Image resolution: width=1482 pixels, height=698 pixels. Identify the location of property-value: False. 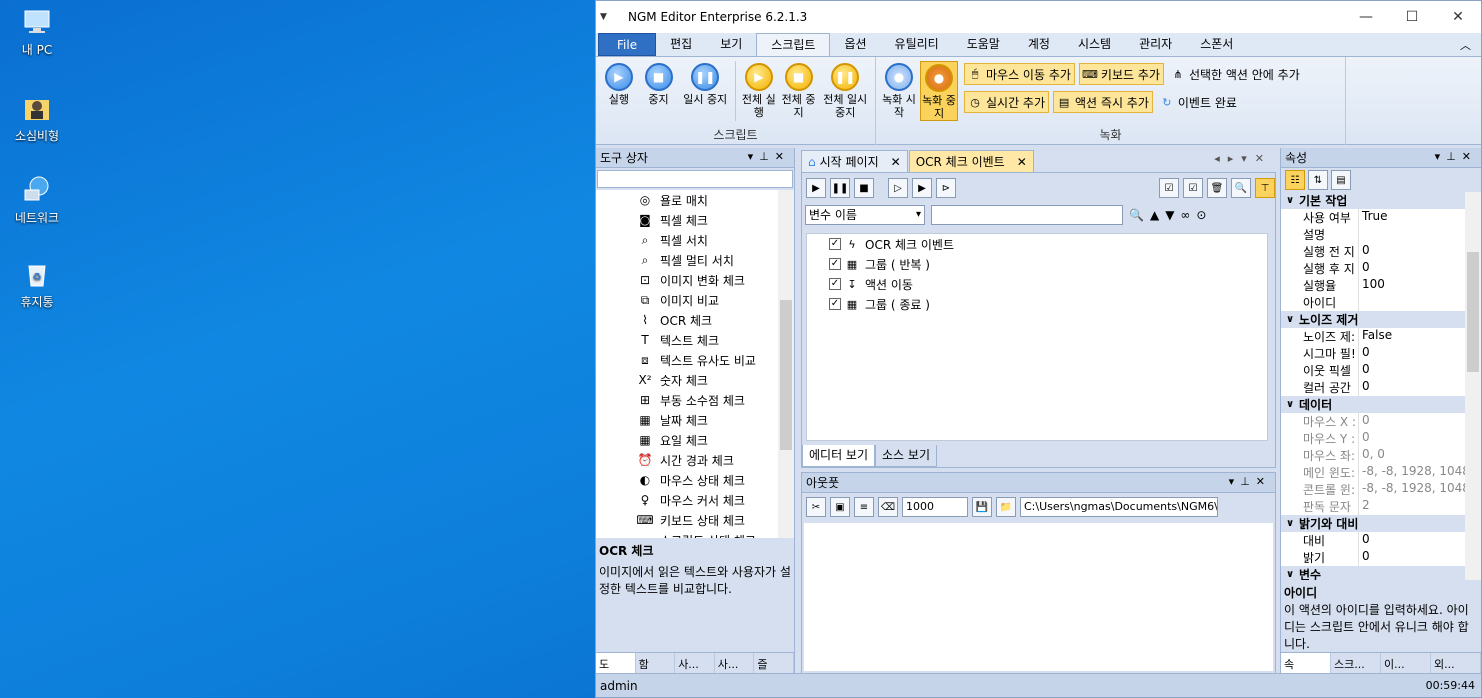
(1420, 336).